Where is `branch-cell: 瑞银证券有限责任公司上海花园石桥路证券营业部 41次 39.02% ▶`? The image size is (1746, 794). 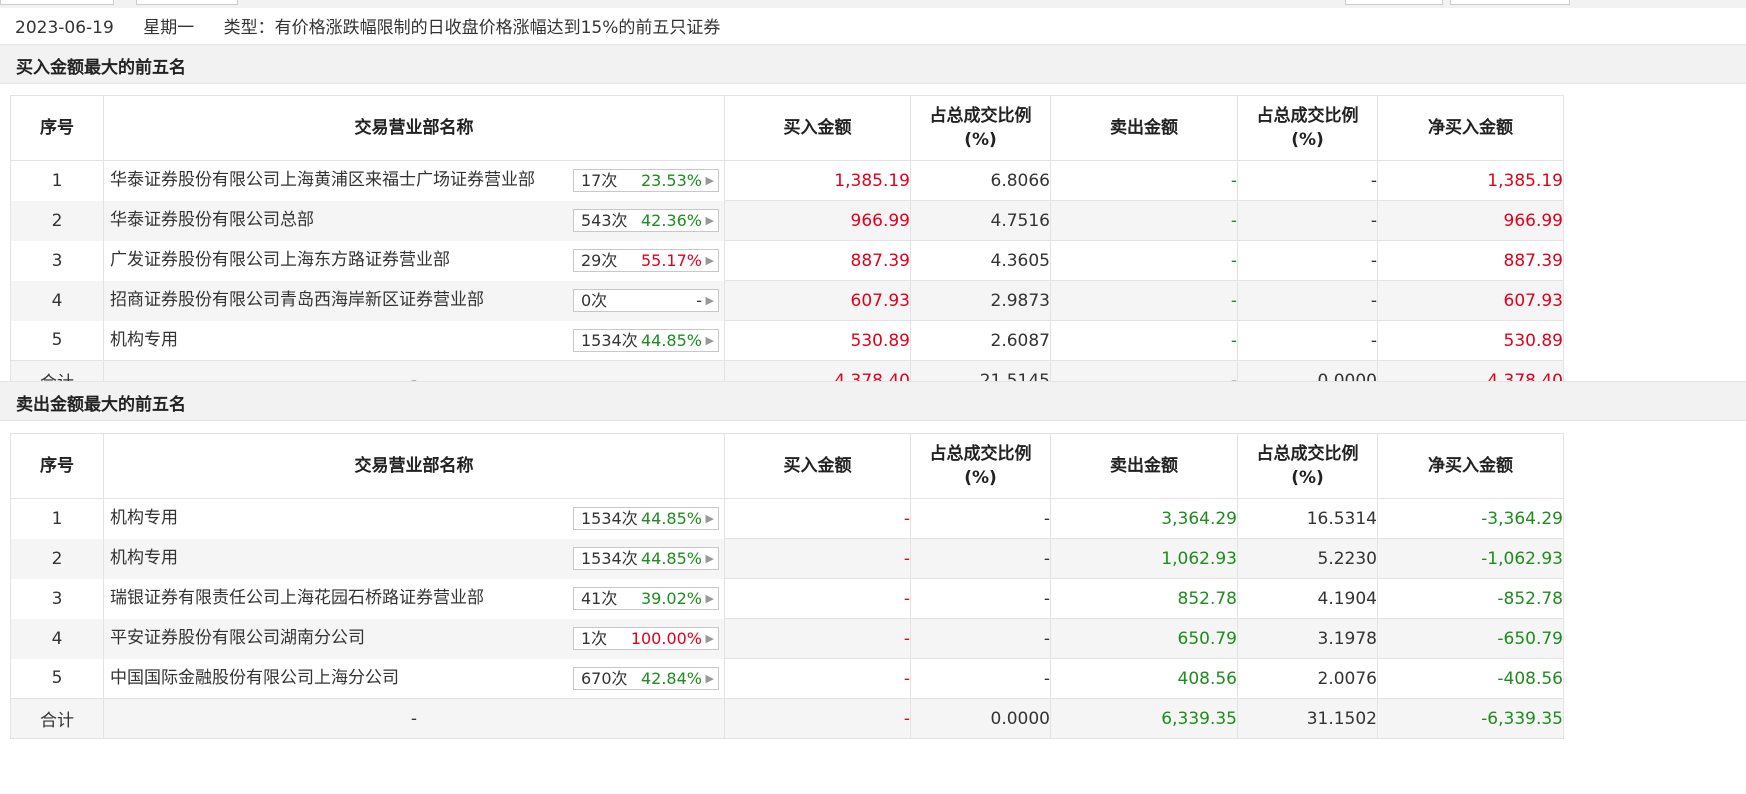 branch-cell: 瑞银证券有限责任公司上海花园石桥路证券营业部 41次 39.02% ▶ is located at coordinates (414, 598).